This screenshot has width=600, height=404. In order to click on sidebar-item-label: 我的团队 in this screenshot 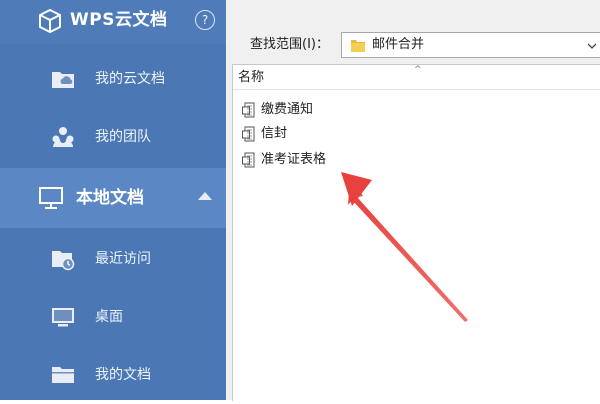, I will do `click(123, 137)`.